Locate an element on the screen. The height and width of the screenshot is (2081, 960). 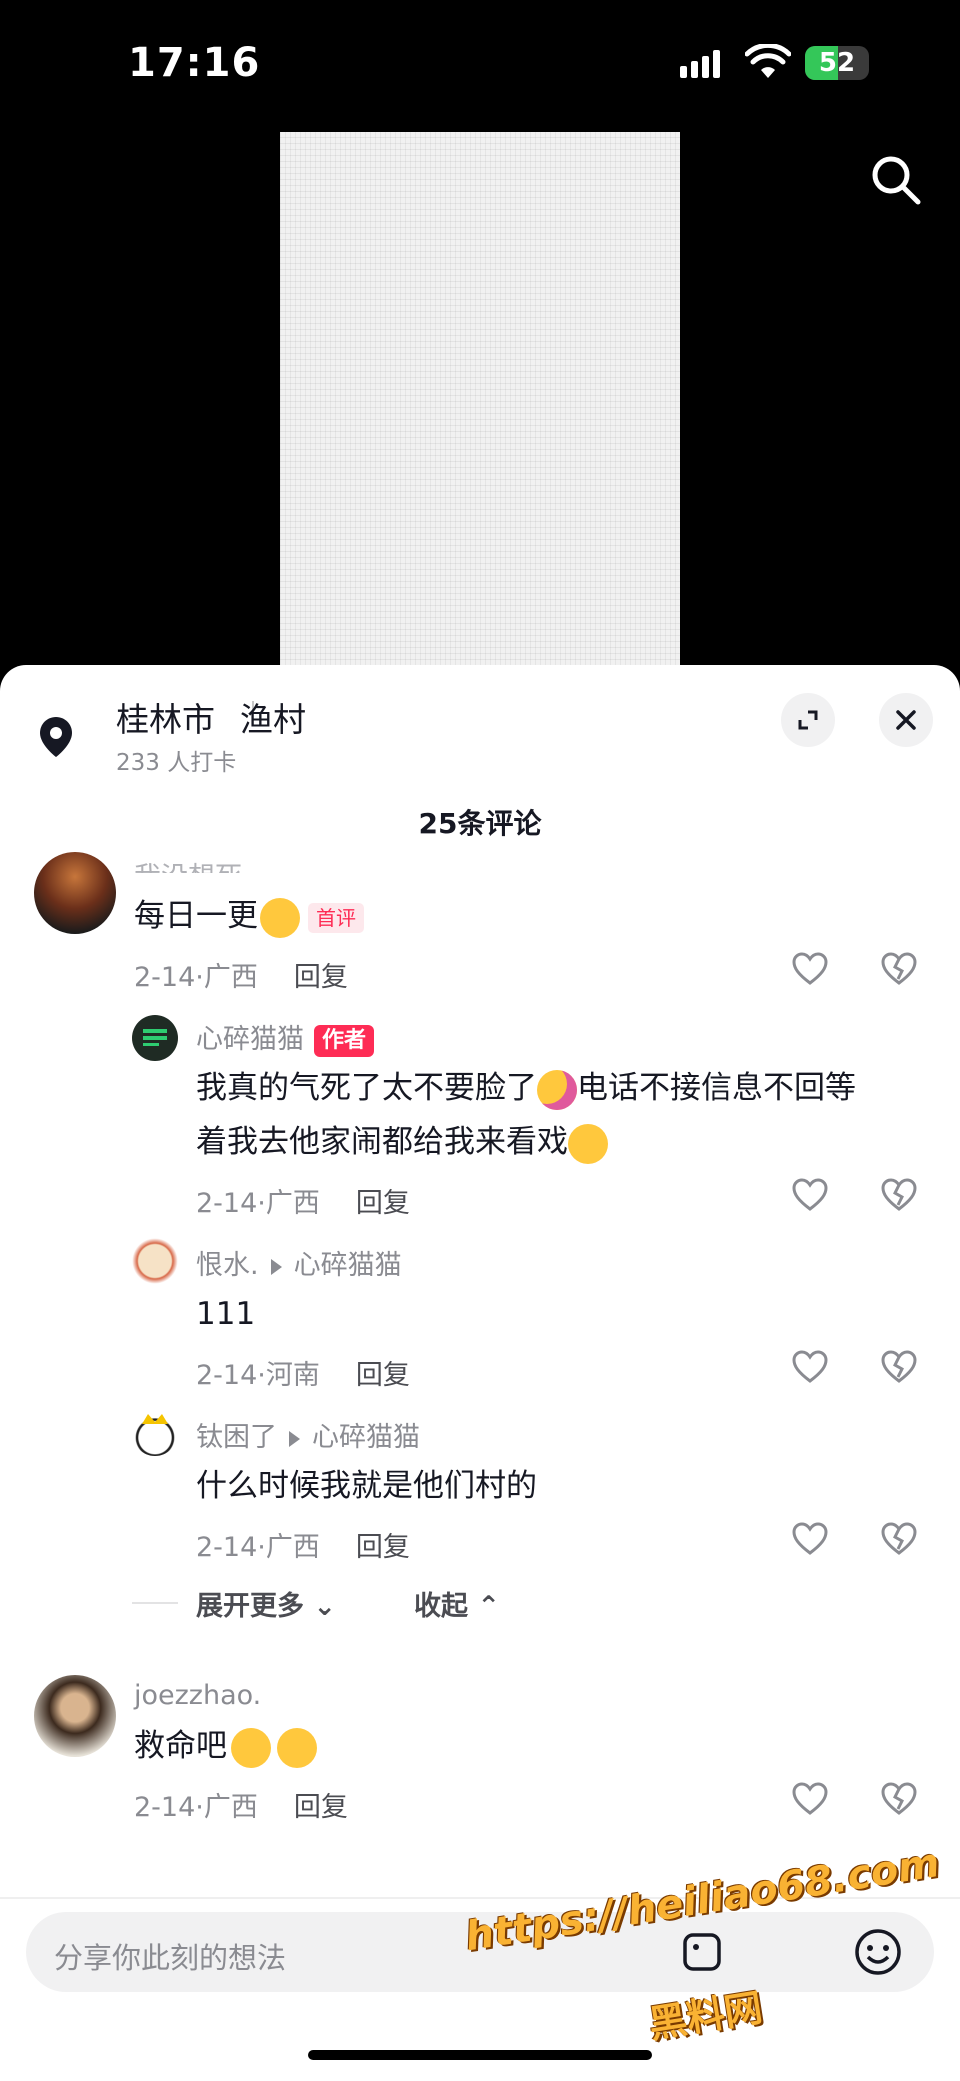
expand-more-button: 展开更多 ⌄ is located at coordinates (266, 1603).